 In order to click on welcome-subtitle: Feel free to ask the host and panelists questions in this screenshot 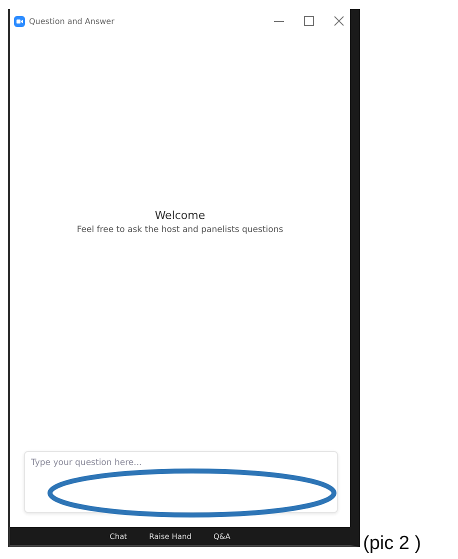, I will do `click(180, 230)`.